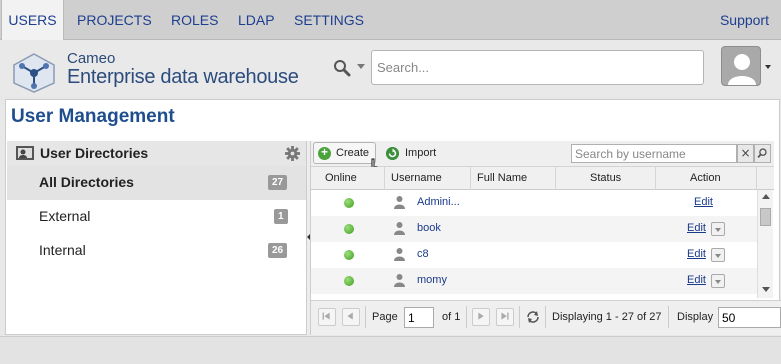 This screenshot has width=781, height=364. What do you see at coordinates (93, 116) in the screenshot?
I see `page-title: User Management` at bounding box center [93, 116].